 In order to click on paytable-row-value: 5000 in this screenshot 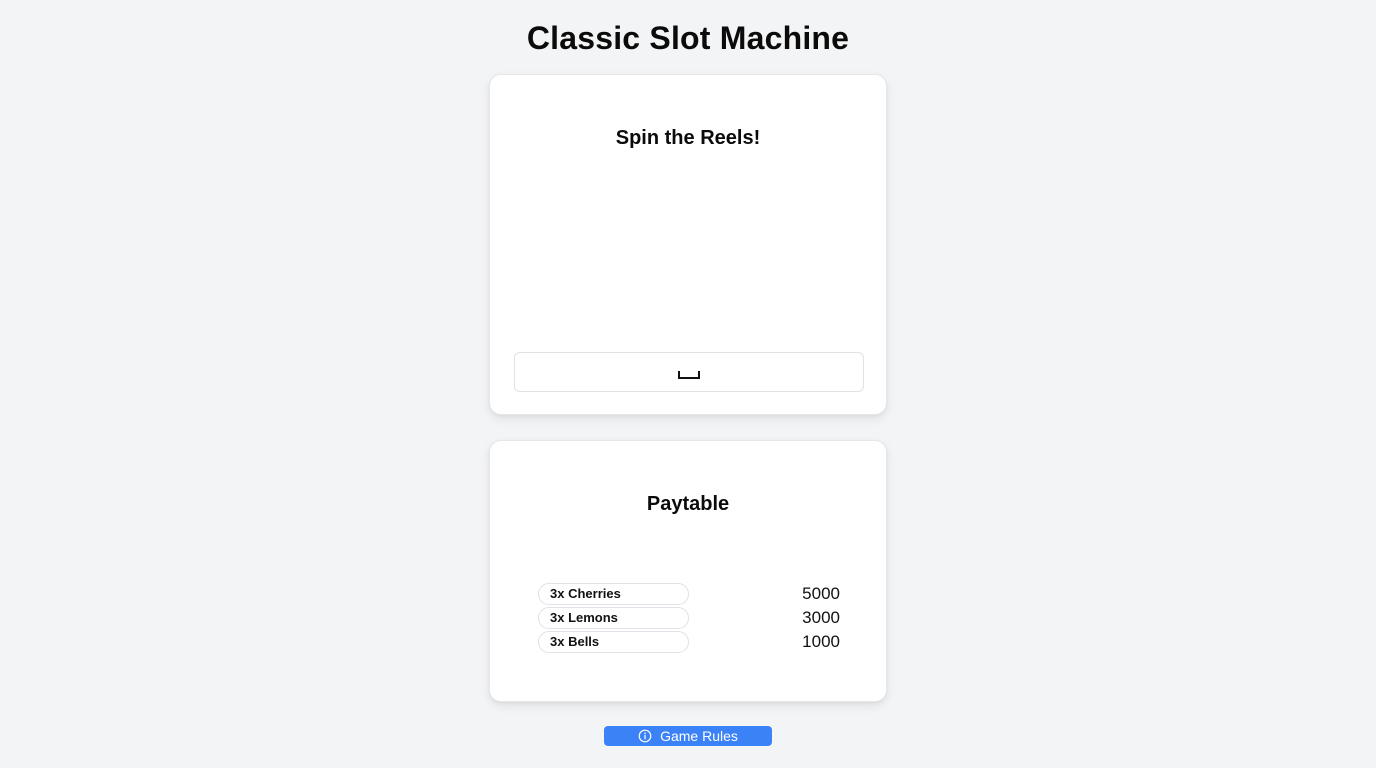, I will do `click(821, 593)`.